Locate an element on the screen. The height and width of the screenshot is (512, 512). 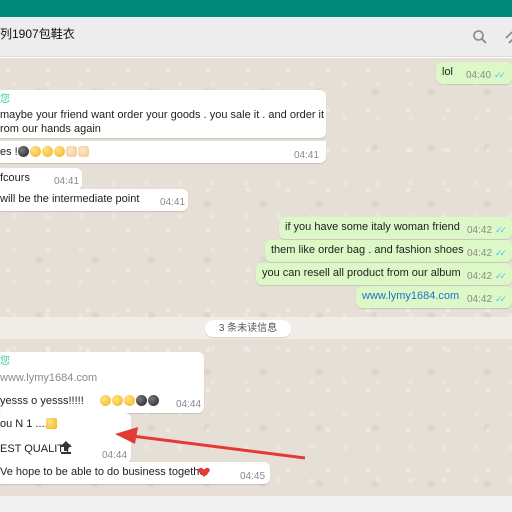
message-text: yesss o yesss!!!!! is located at coordinates (42, 401).